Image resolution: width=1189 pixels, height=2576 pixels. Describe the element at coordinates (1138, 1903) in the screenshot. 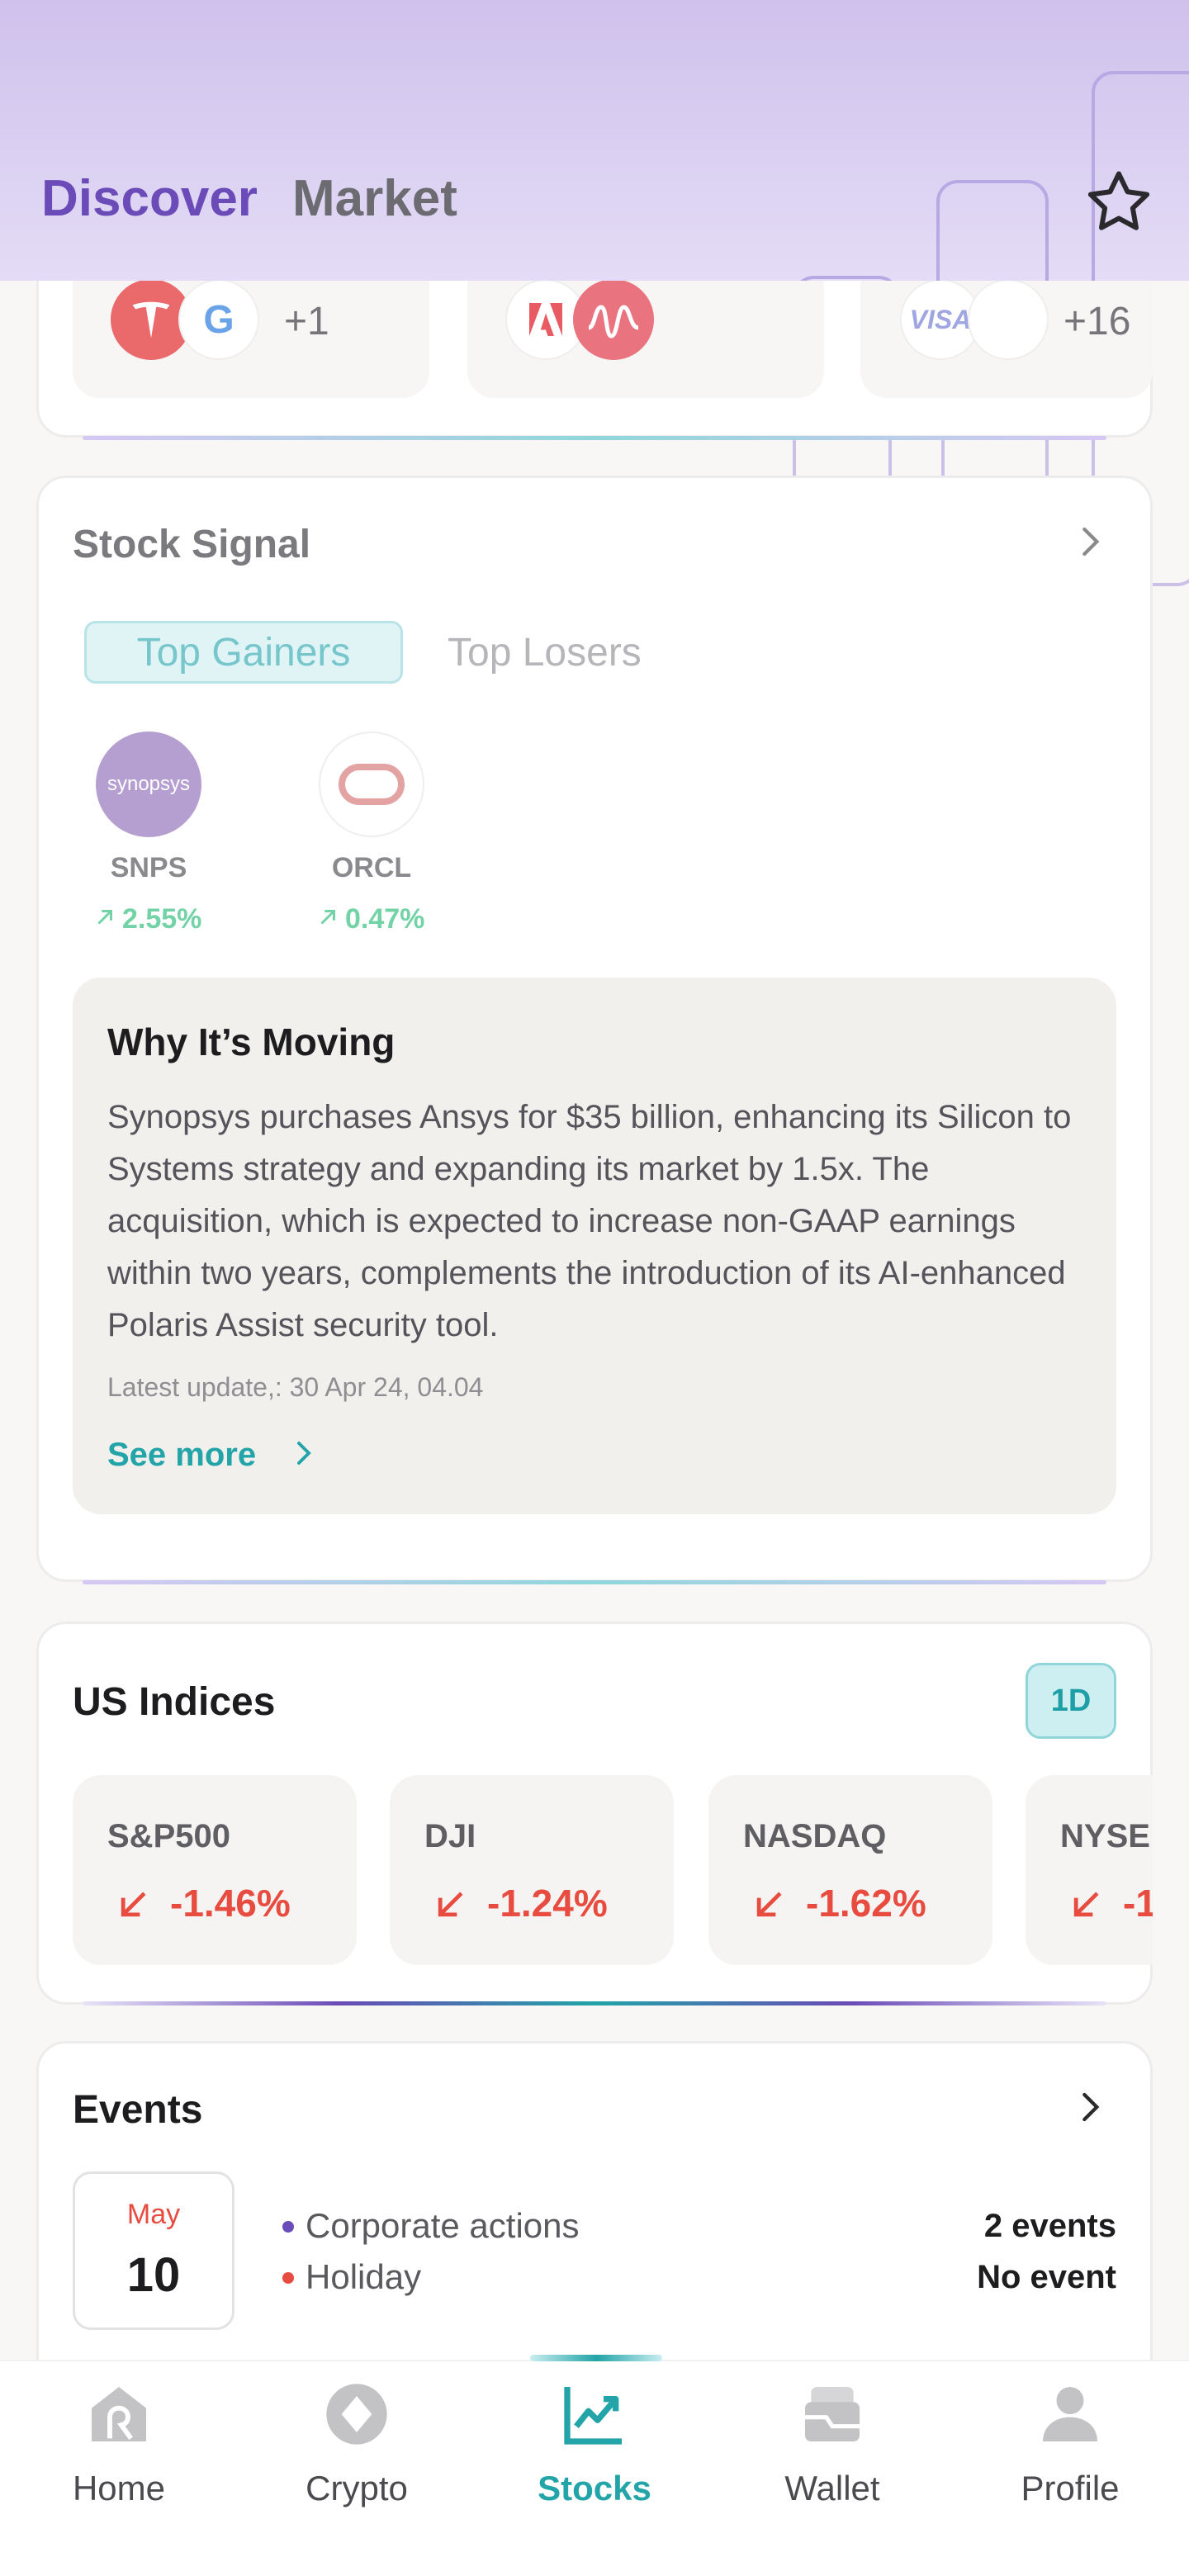

I see `index-change: -1` at that location.